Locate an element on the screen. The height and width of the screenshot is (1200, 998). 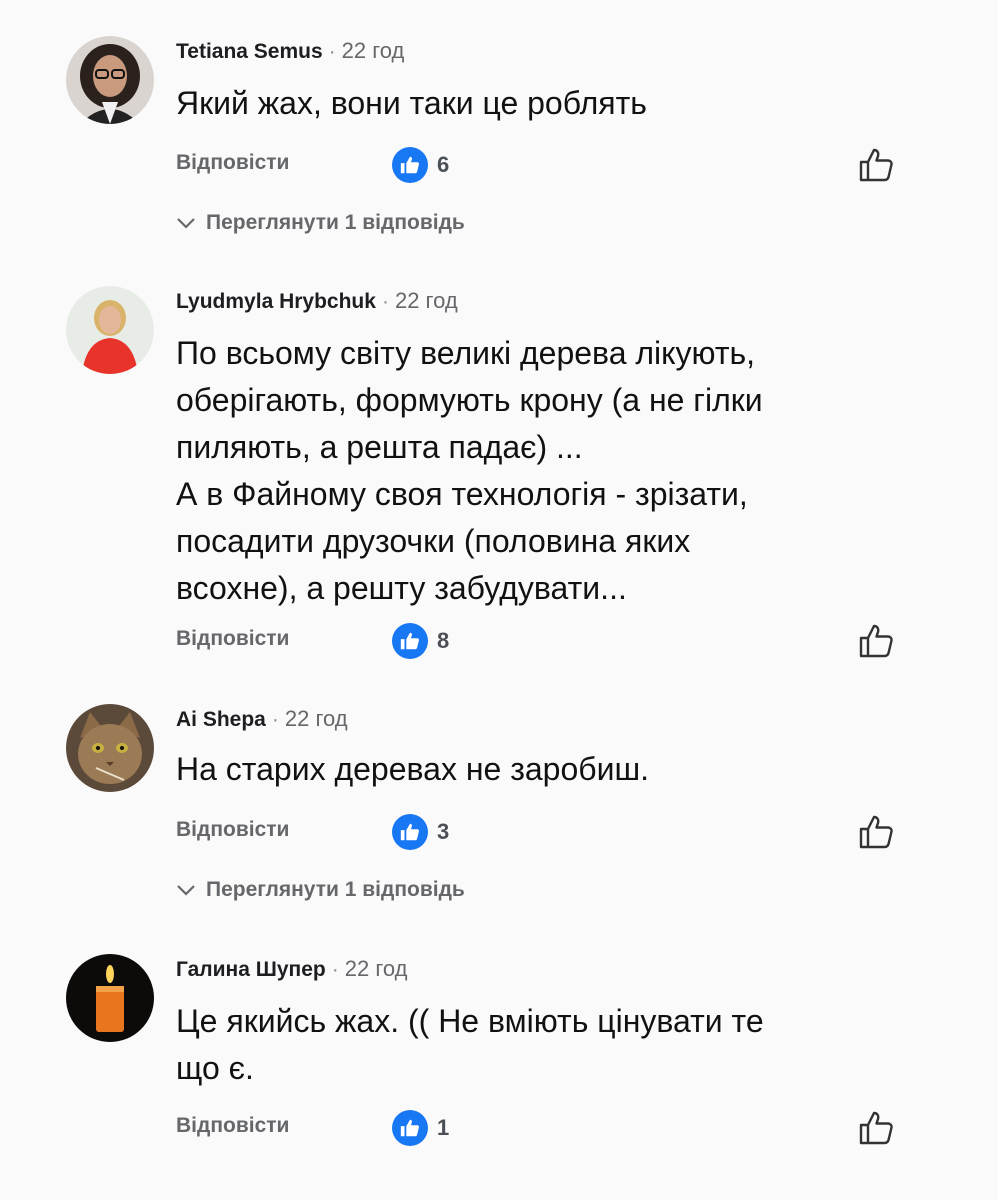
reaction-summary: 8 is located at coordinates (420, 641).